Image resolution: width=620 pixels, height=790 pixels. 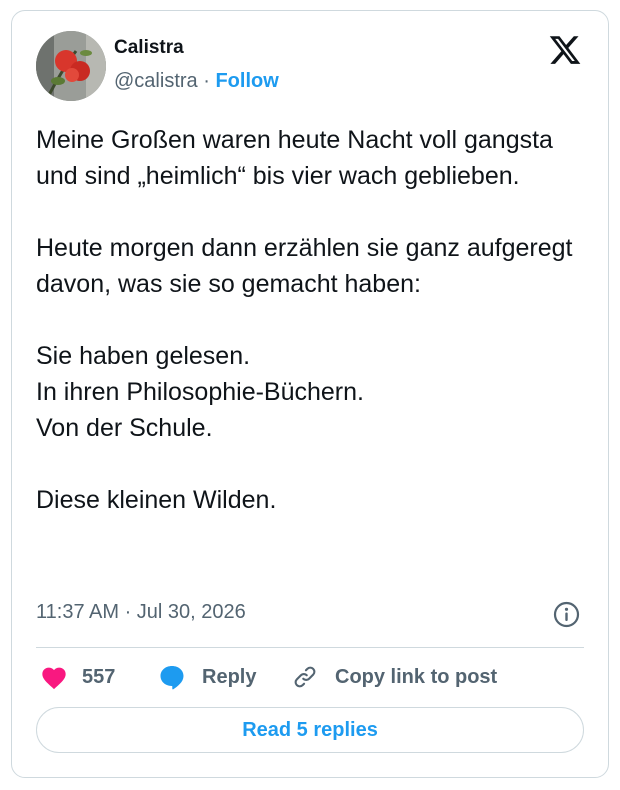 I want to click on info-icon, so click(x=566, y=614).